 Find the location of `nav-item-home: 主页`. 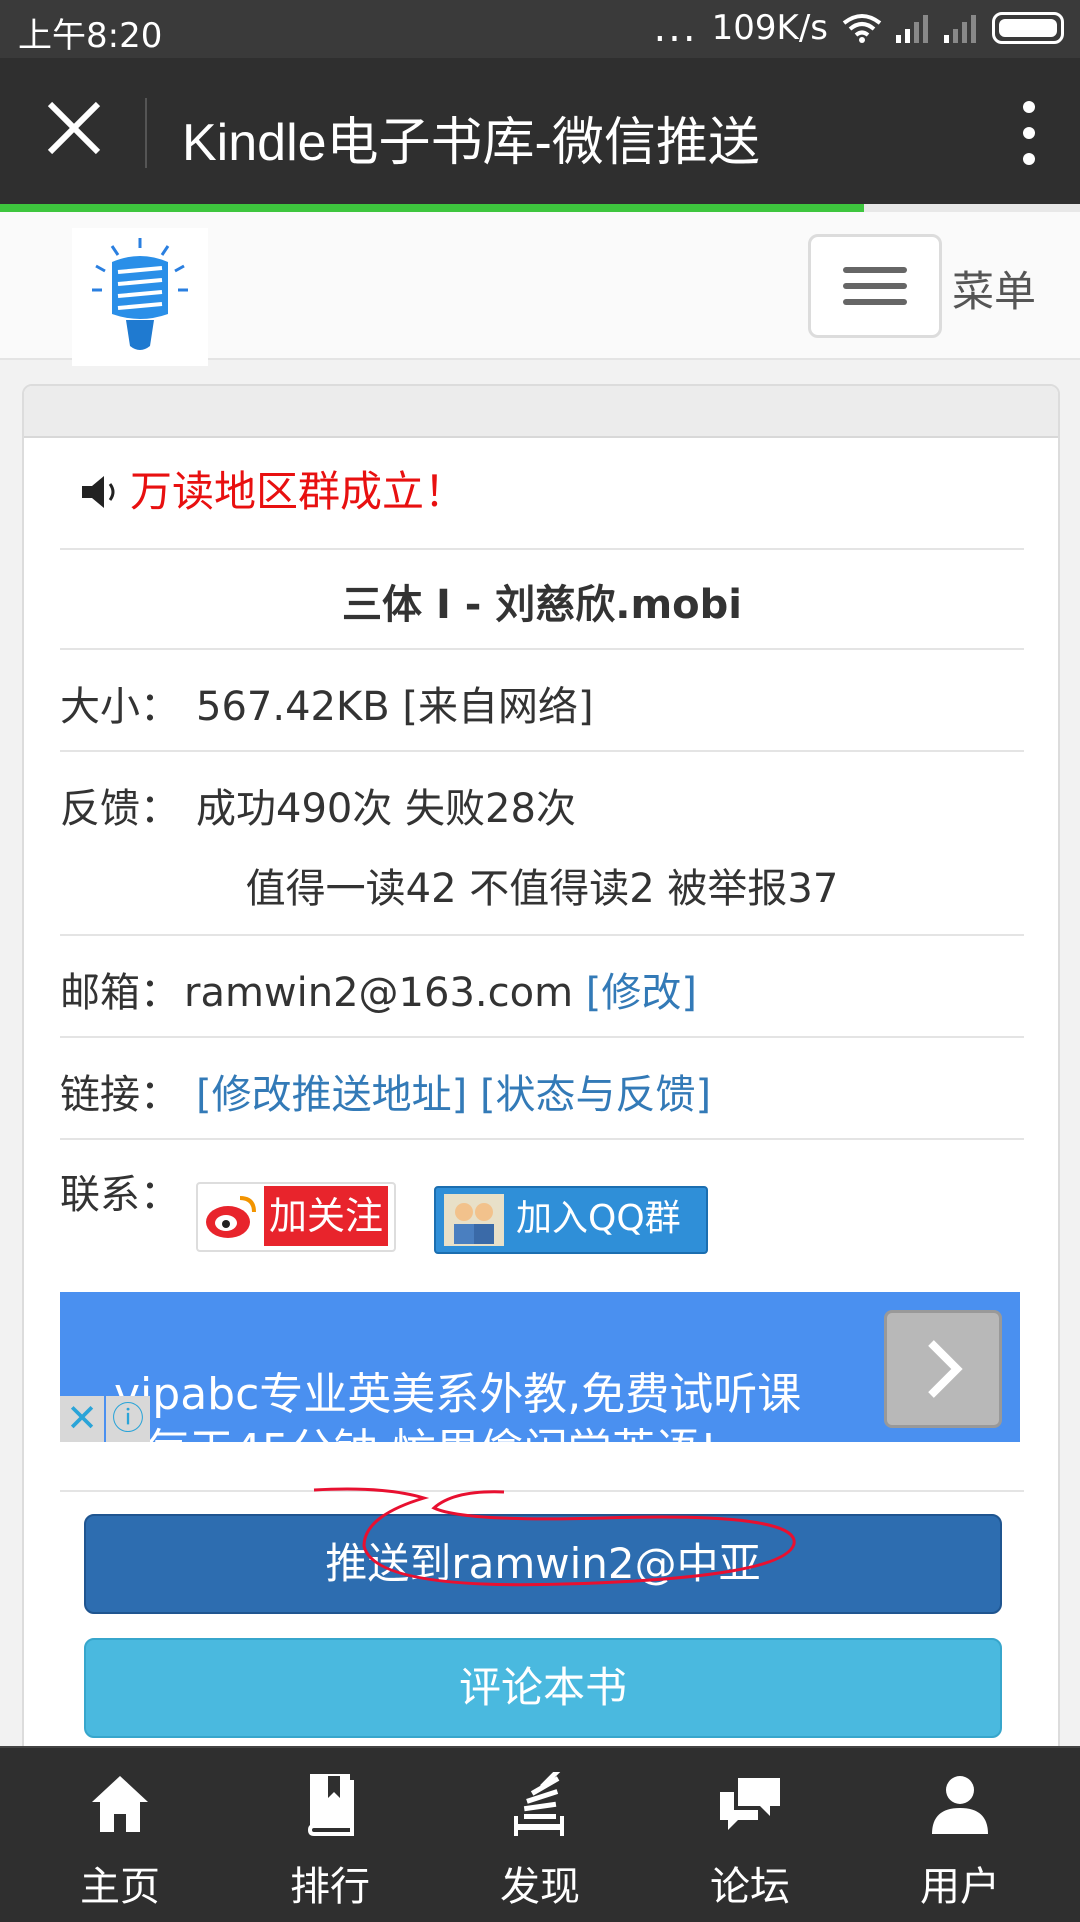

nav-item-home: 主页 is located at coordinates (120, 1835).